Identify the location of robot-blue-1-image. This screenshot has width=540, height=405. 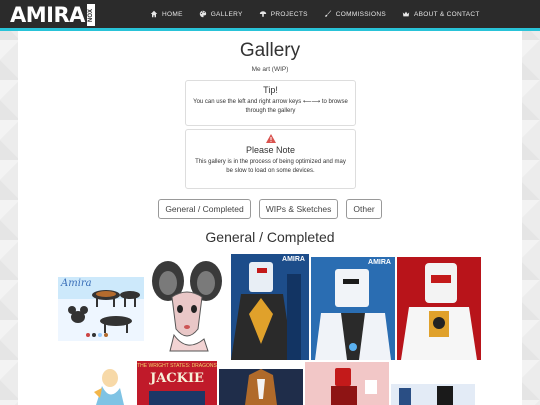
(270, 307).